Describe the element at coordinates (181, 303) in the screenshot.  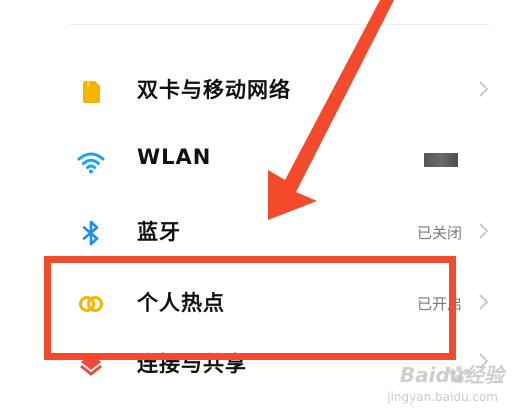
I see `settings-item-label: 个人热点` at that location.